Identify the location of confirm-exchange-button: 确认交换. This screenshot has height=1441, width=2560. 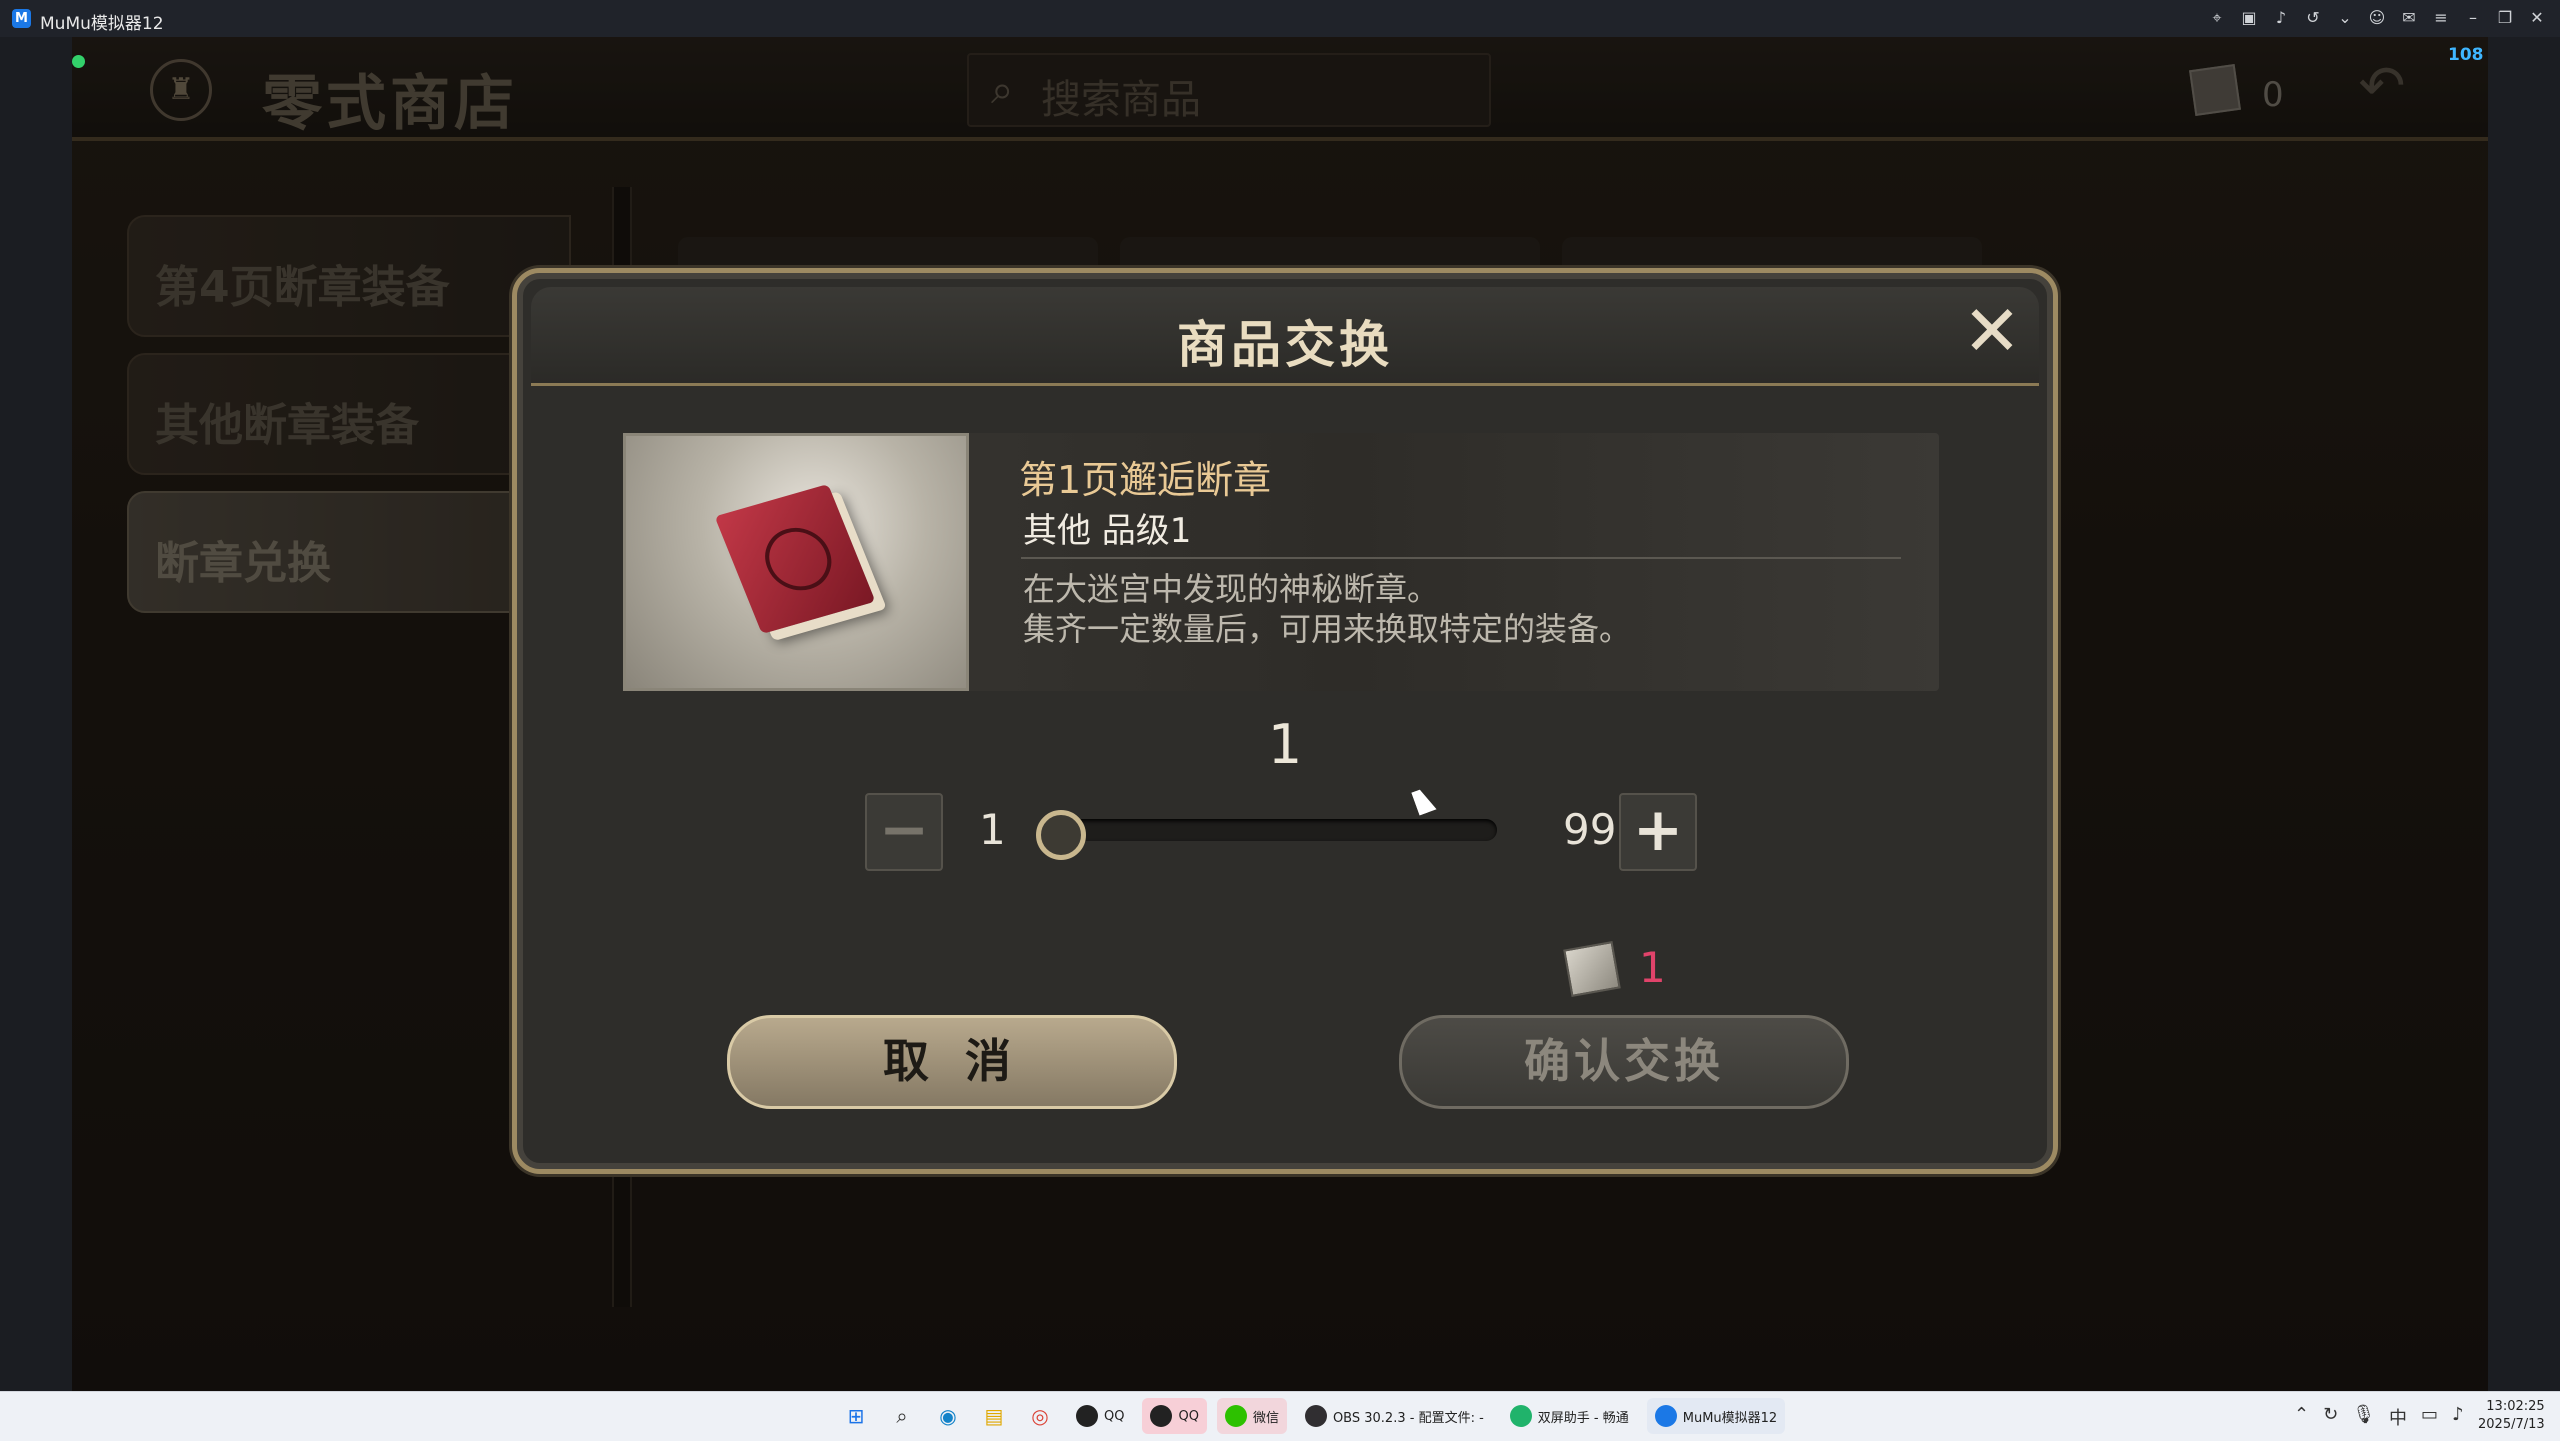
(1624, 1062).